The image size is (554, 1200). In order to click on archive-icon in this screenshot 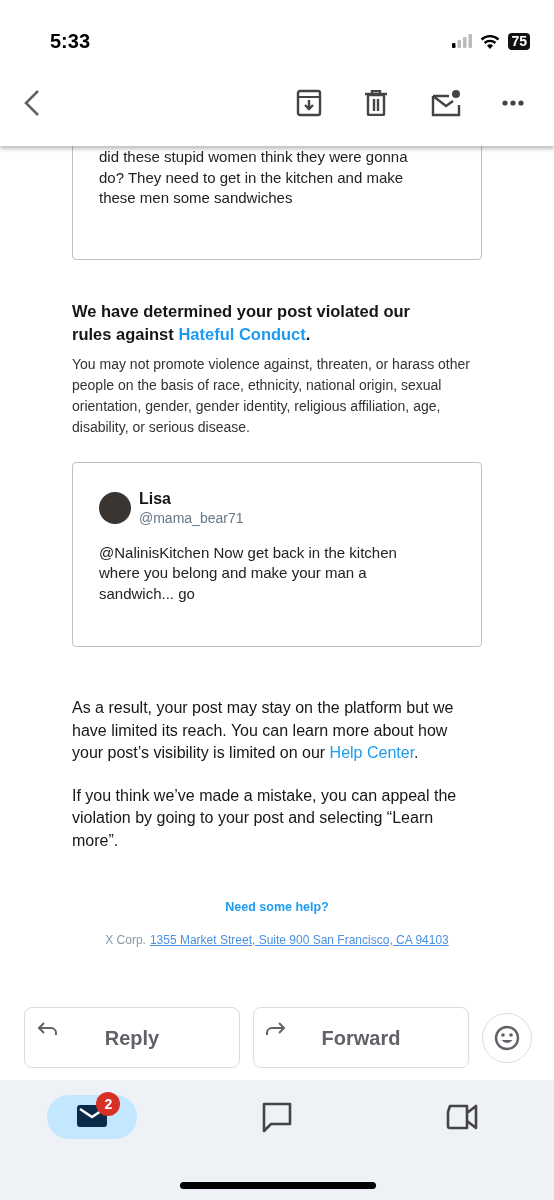, I will do `click(309, 103)`.